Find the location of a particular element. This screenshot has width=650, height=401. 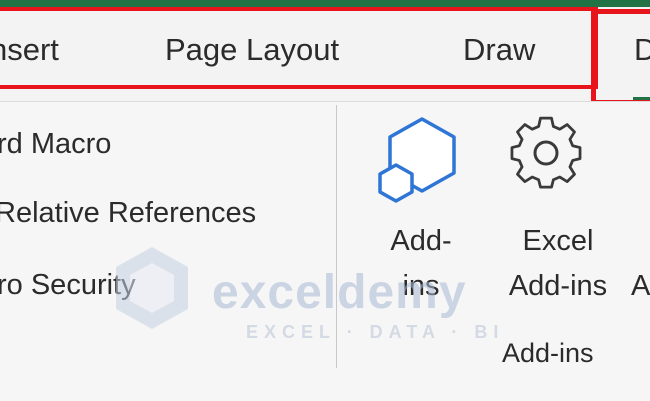

gear-icon is located at coordinates (546, 153).